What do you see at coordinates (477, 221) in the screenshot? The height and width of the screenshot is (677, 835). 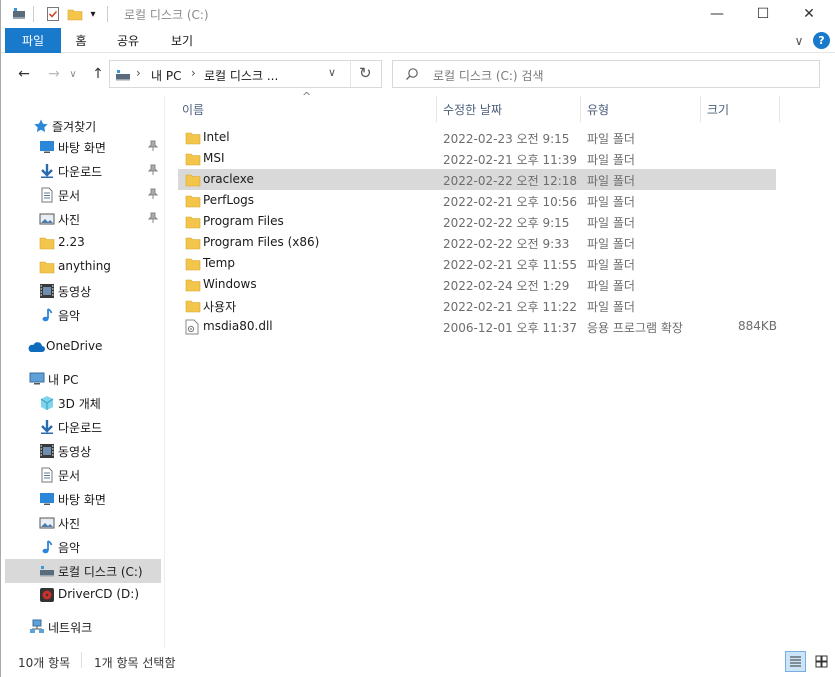 I see `file-row: Program Files 2022-02-22 오후 9:15 파일 폴더` at bounding box center [477, 221].